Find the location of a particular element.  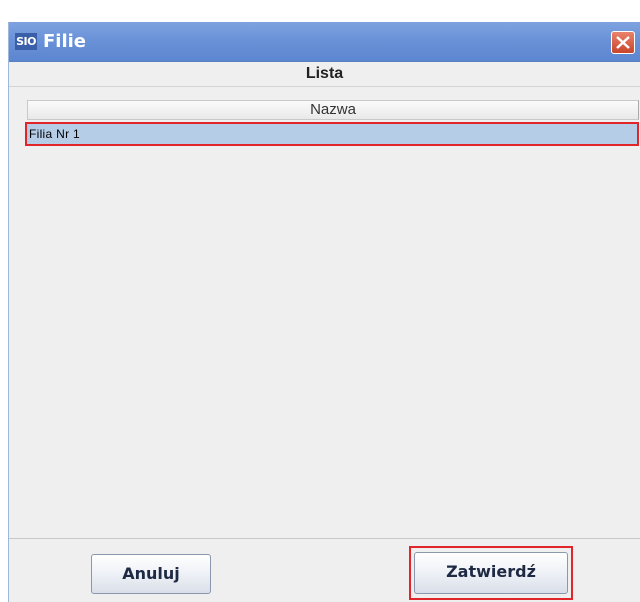

close-icon is located at coordinates (623, 42).